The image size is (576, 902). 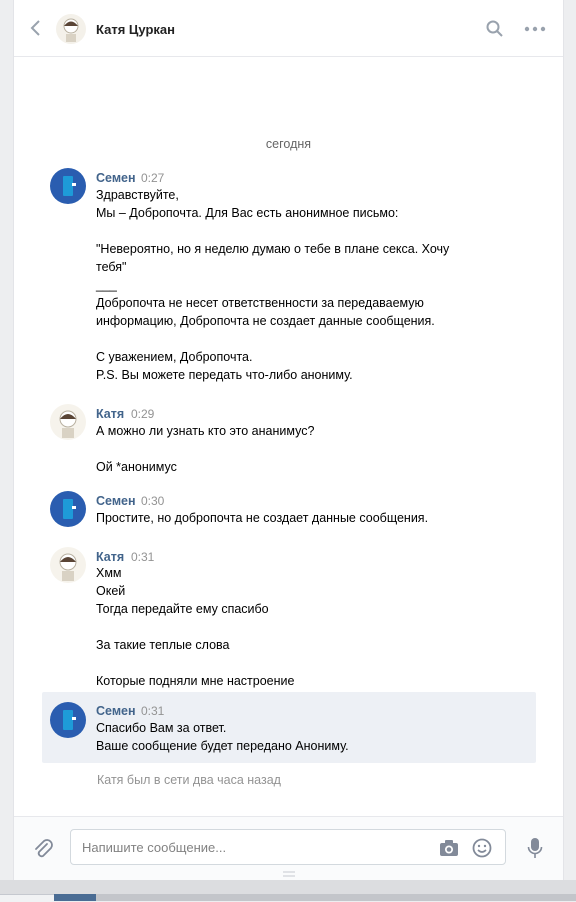 What do you see at coordinates (288, 891) in the screenshot?
I see `bottom-taskbar` at bounding box center [288, 891].